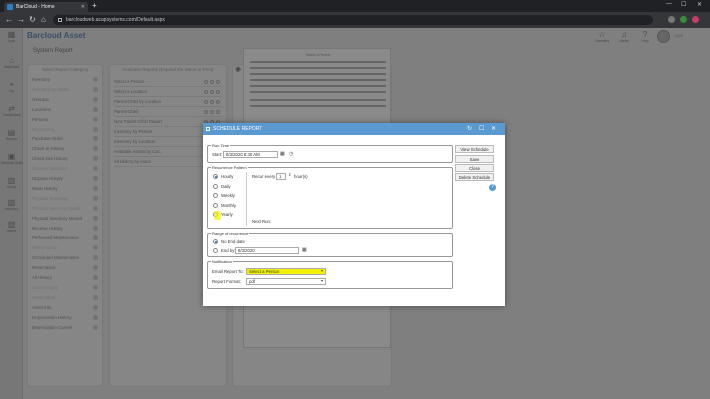 The height and width of the screenshot is (399, 710). Describe the element at coordinates (663, 36) in the screenshot. I see `user-avatar` at that location.